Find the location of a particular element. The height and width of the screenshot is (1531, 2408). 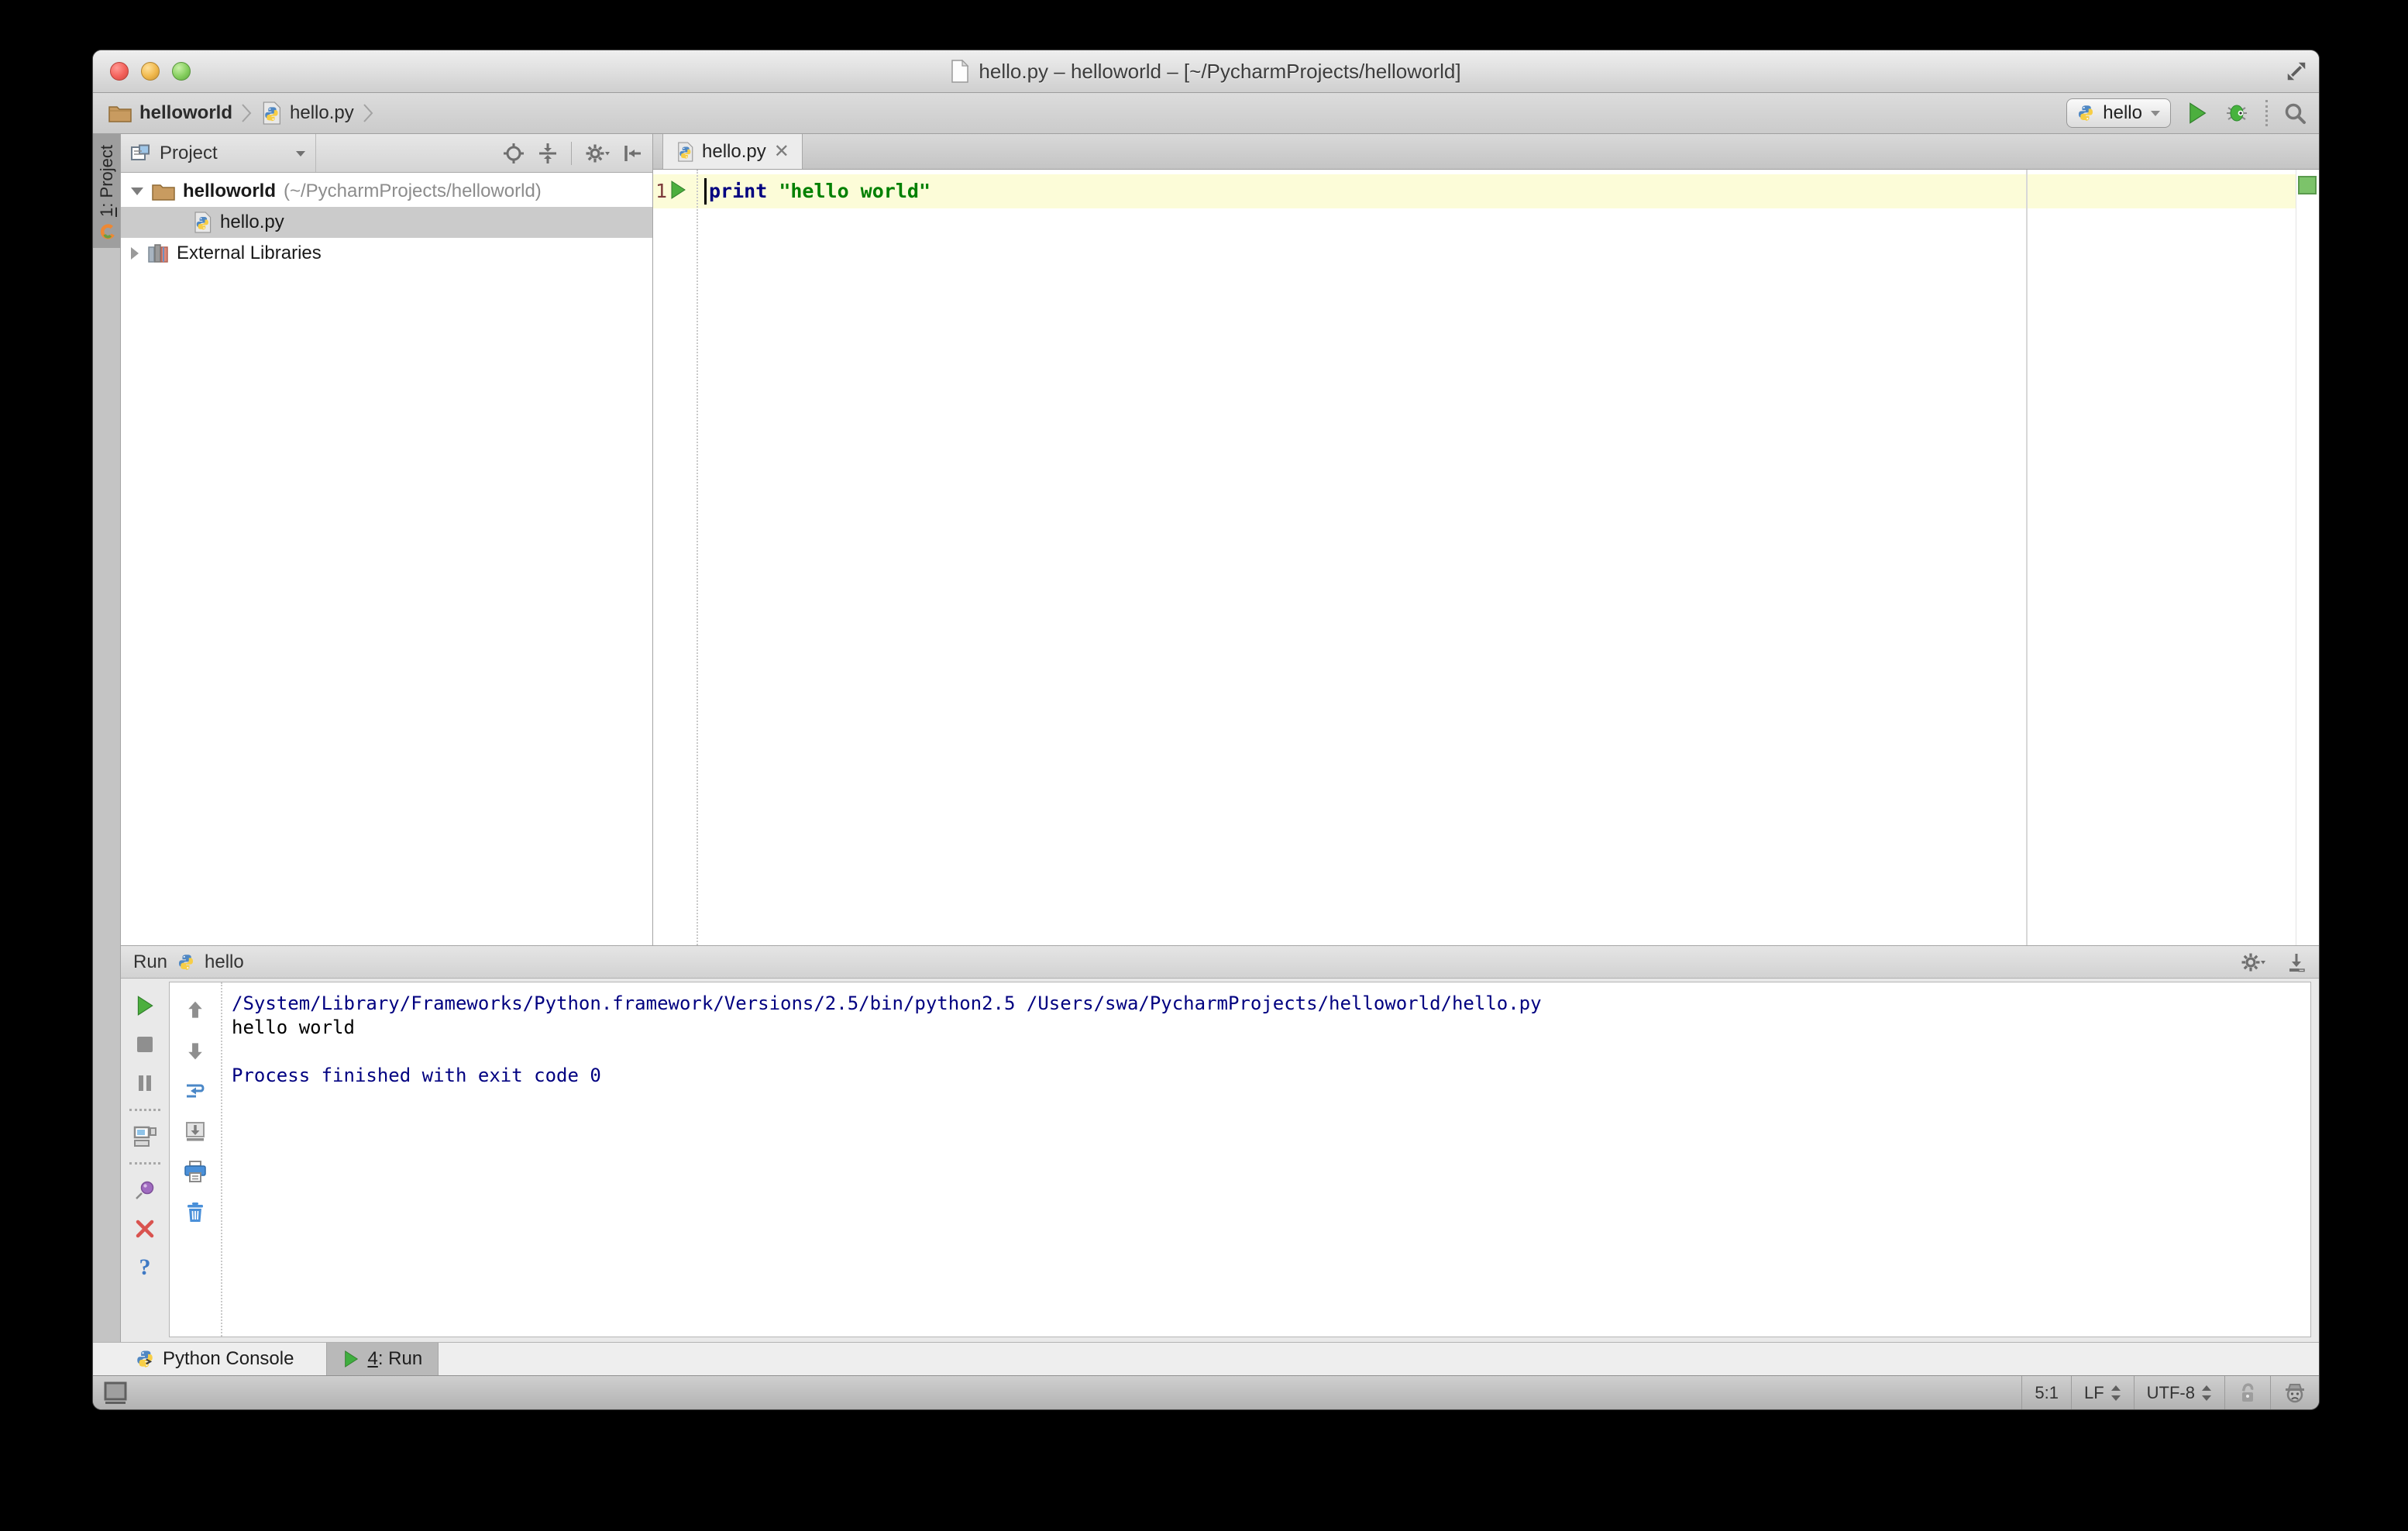

soft-wrap-icon is located at coordinates (195, 1091).